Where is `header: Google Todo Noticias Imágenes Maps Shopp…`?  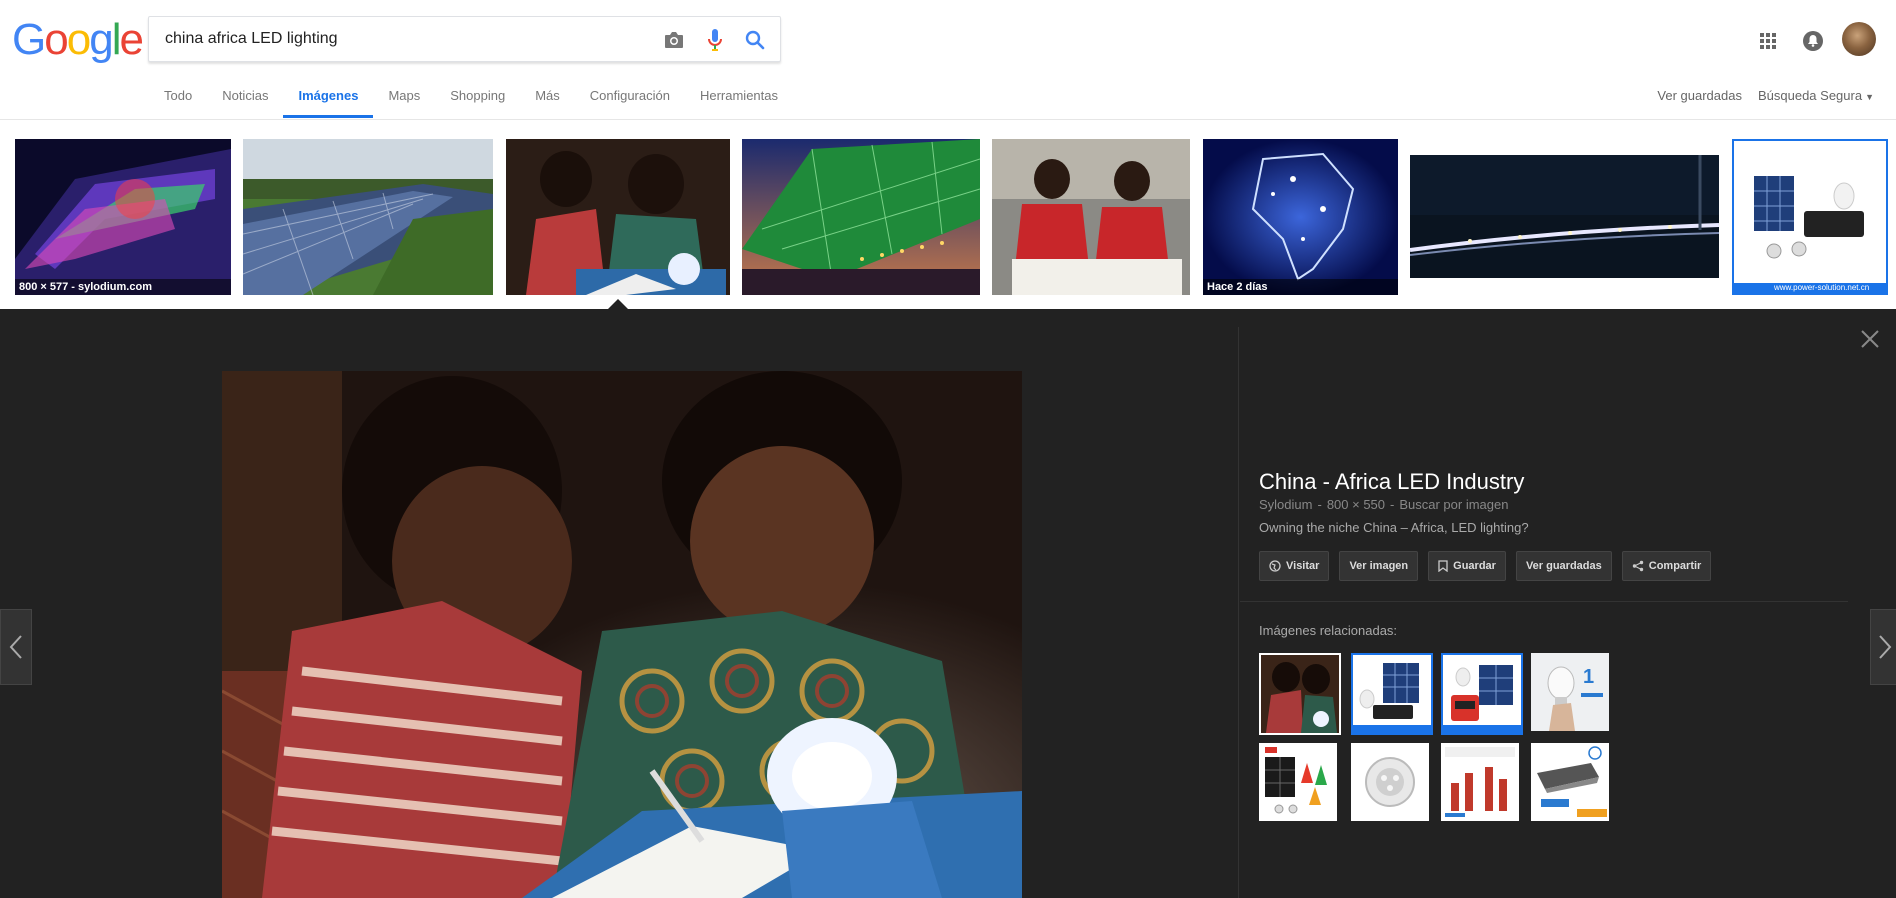
header: Google Todo Noticias Imágenes Maps Shopp… is located at coordinates (948, 60).